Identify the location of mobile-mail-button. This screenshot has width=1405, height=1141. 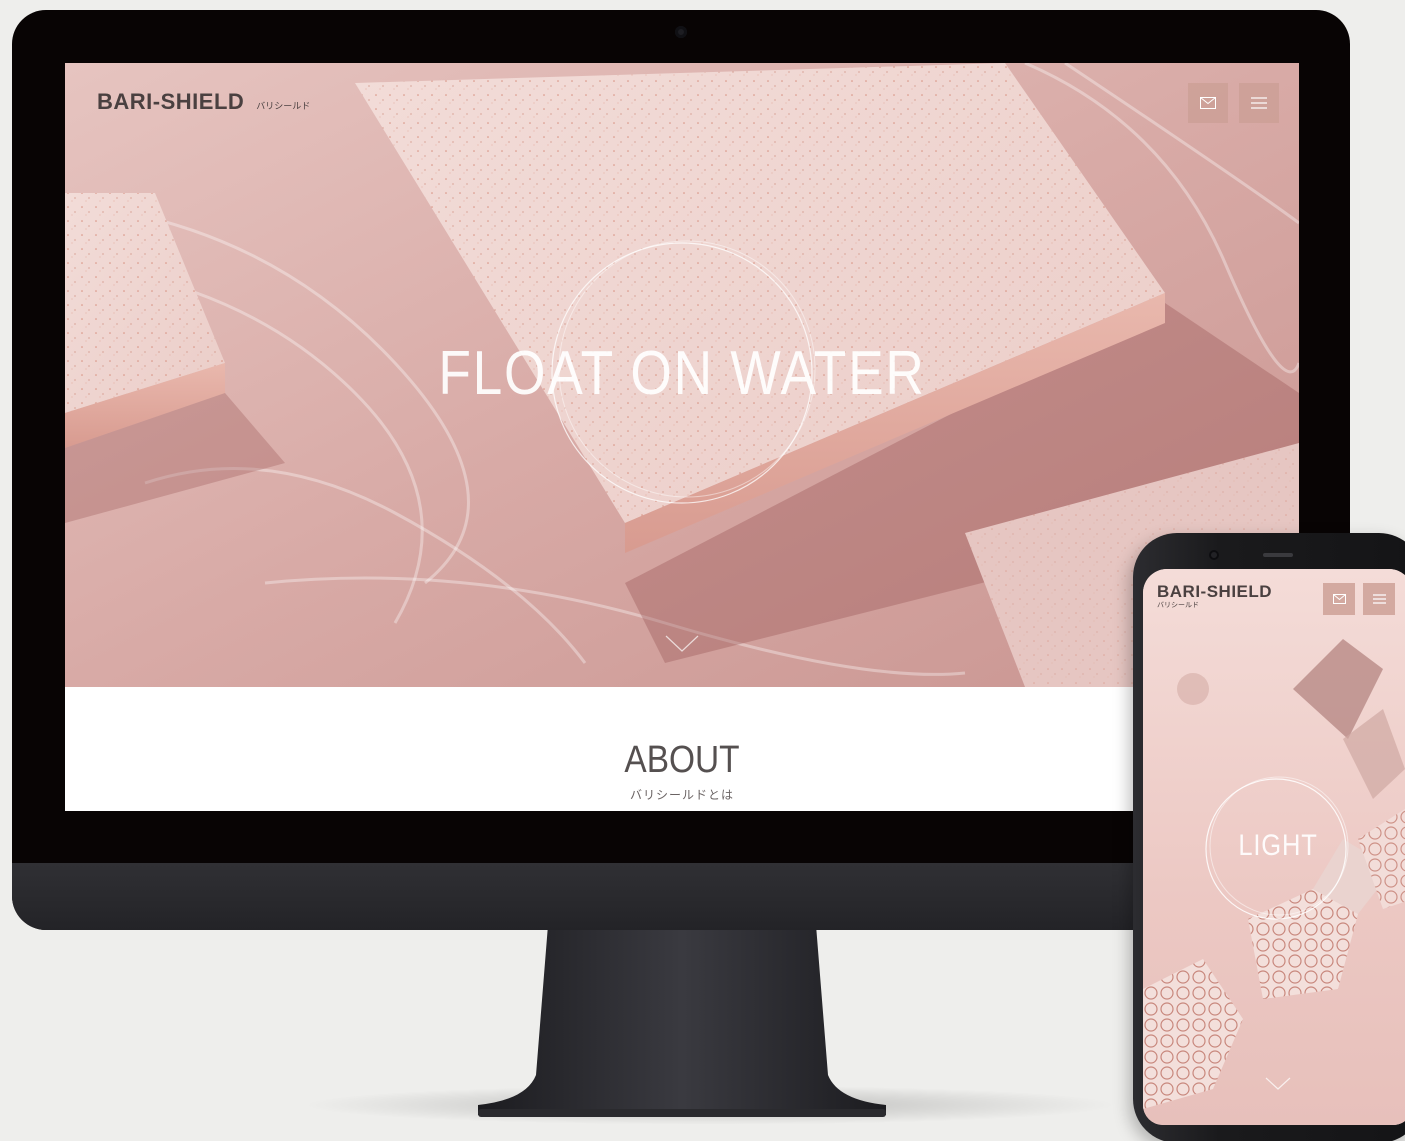
(1339, 599).